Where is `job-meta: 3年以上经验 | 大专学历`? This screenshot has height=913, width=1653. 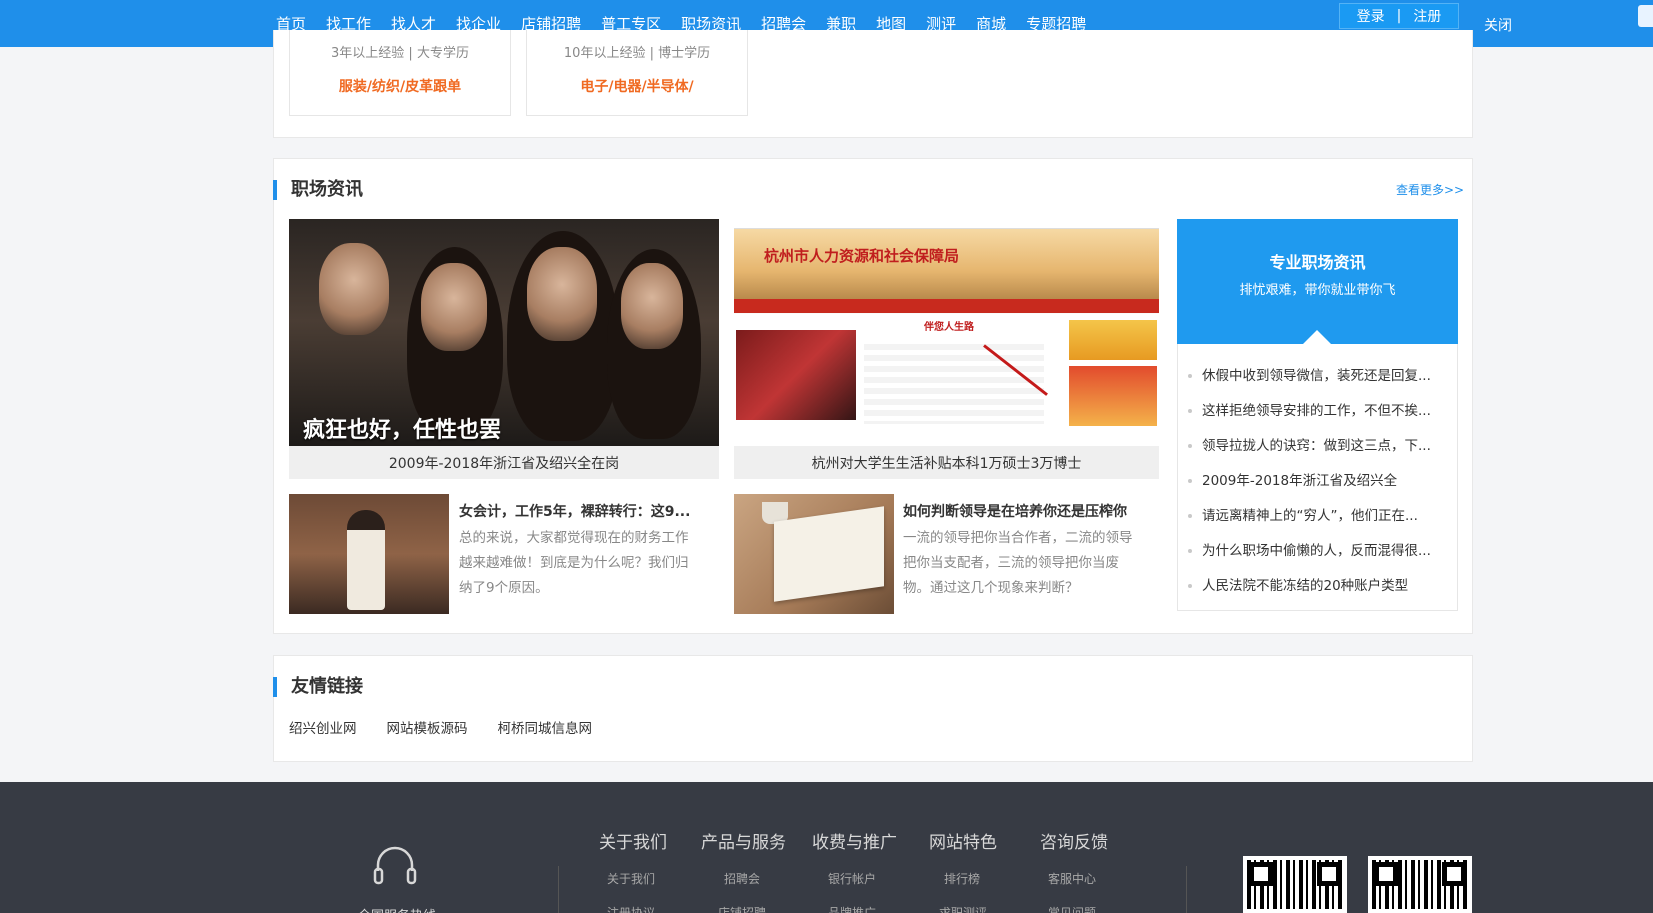
job-meta: 3年以上经验 | 大专学历 is located at coordinates (400, 53).